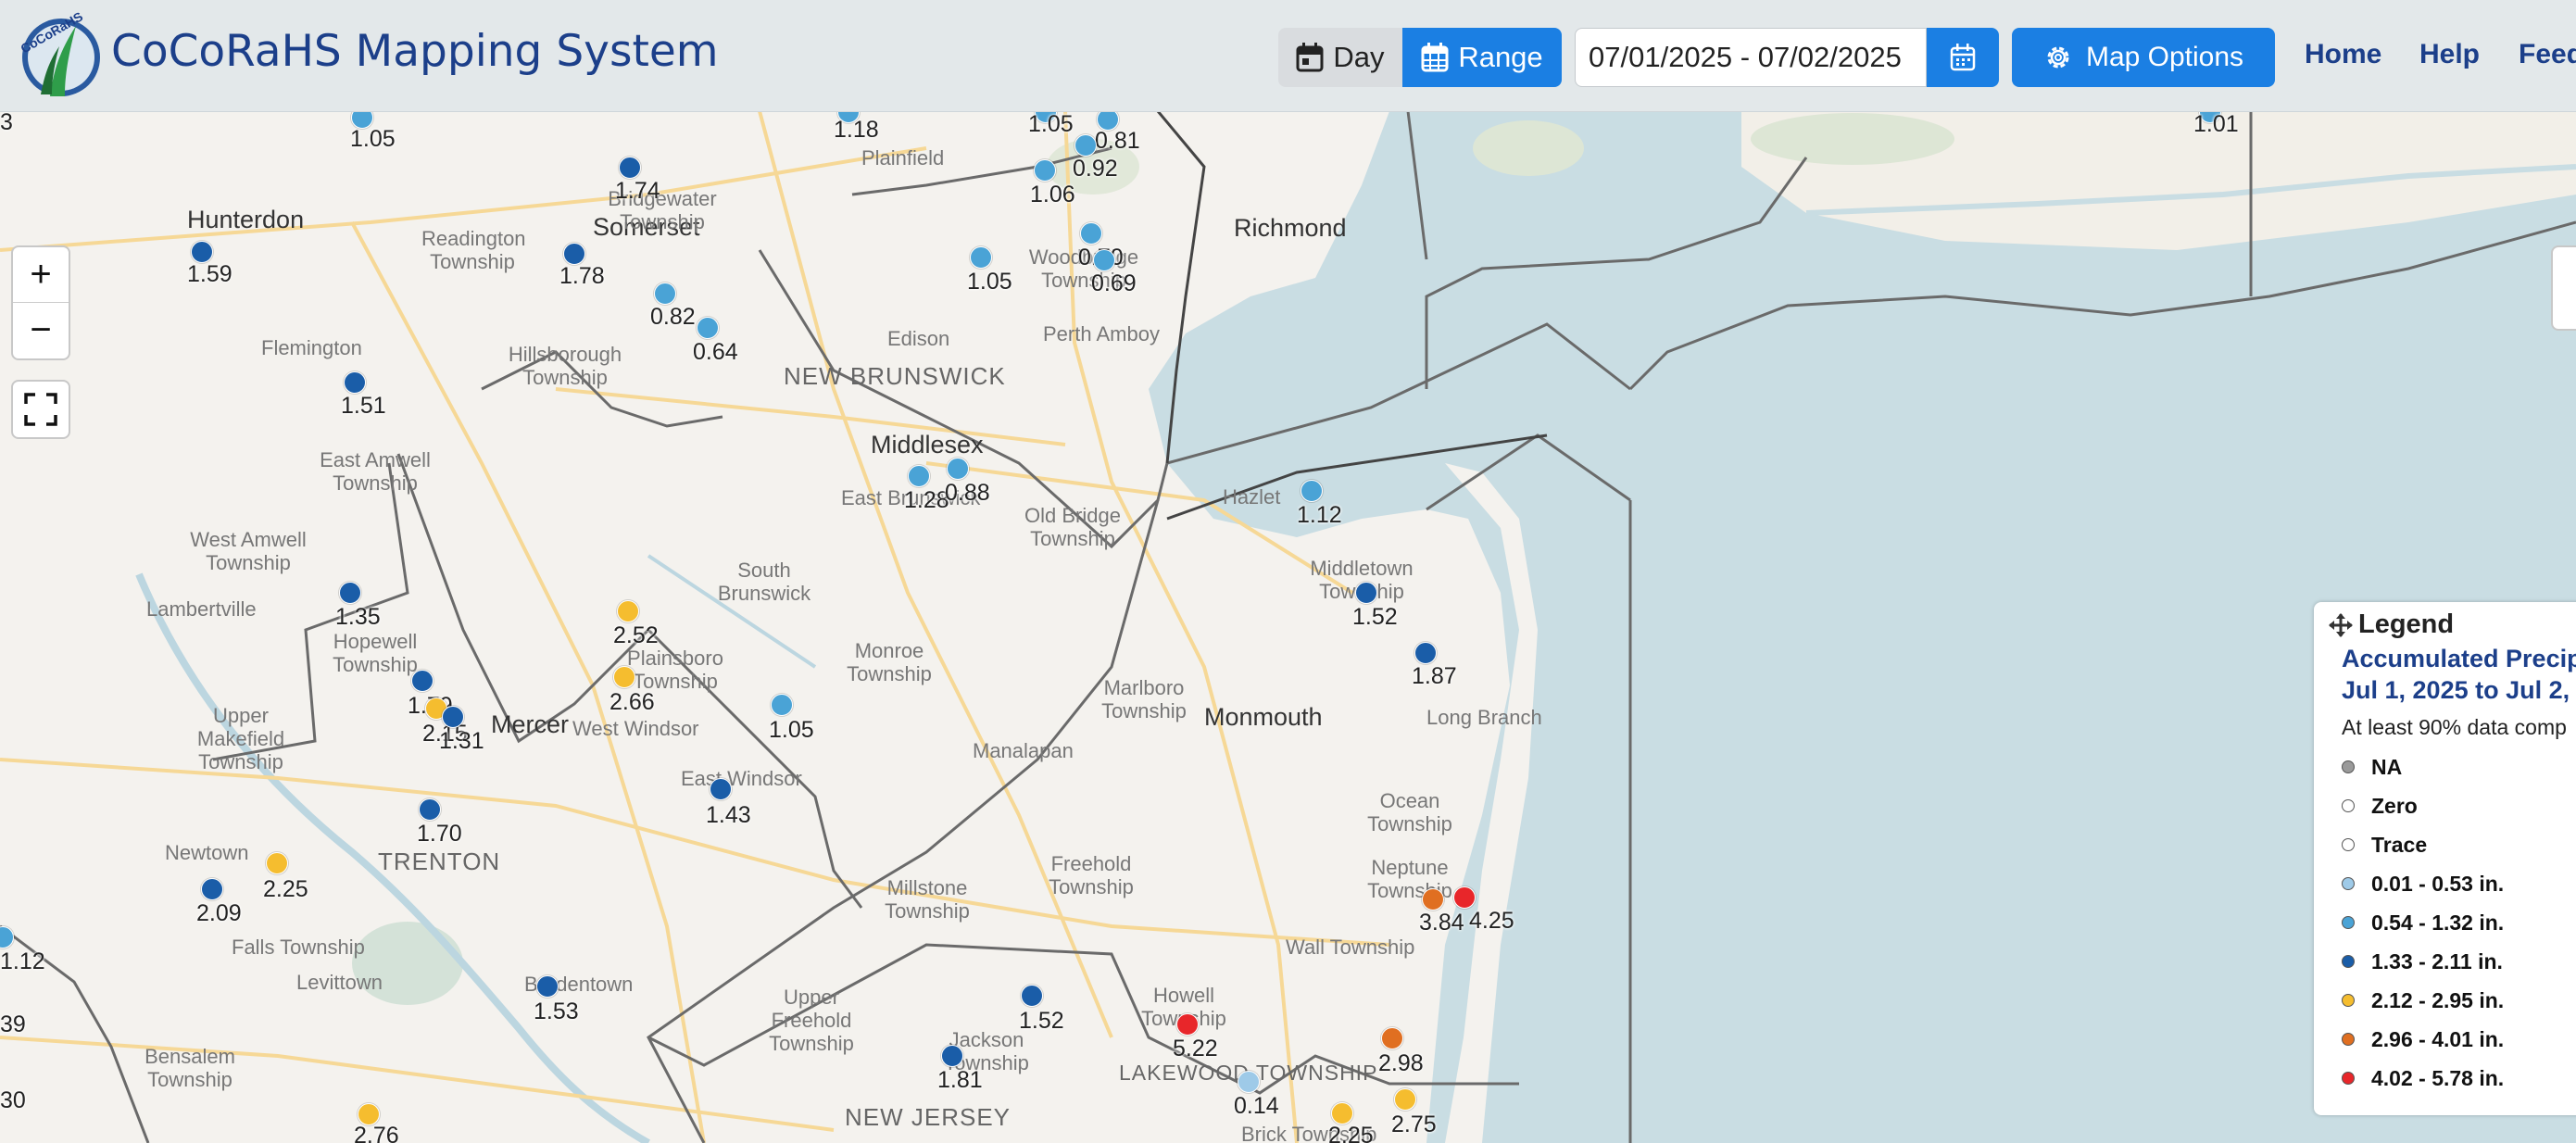 This screenshot has height=1143, width=2576. What do you see at coordinates (2058, 58) in the screenshot?
I see `gear-icon` at bounding box center [2058, 58].